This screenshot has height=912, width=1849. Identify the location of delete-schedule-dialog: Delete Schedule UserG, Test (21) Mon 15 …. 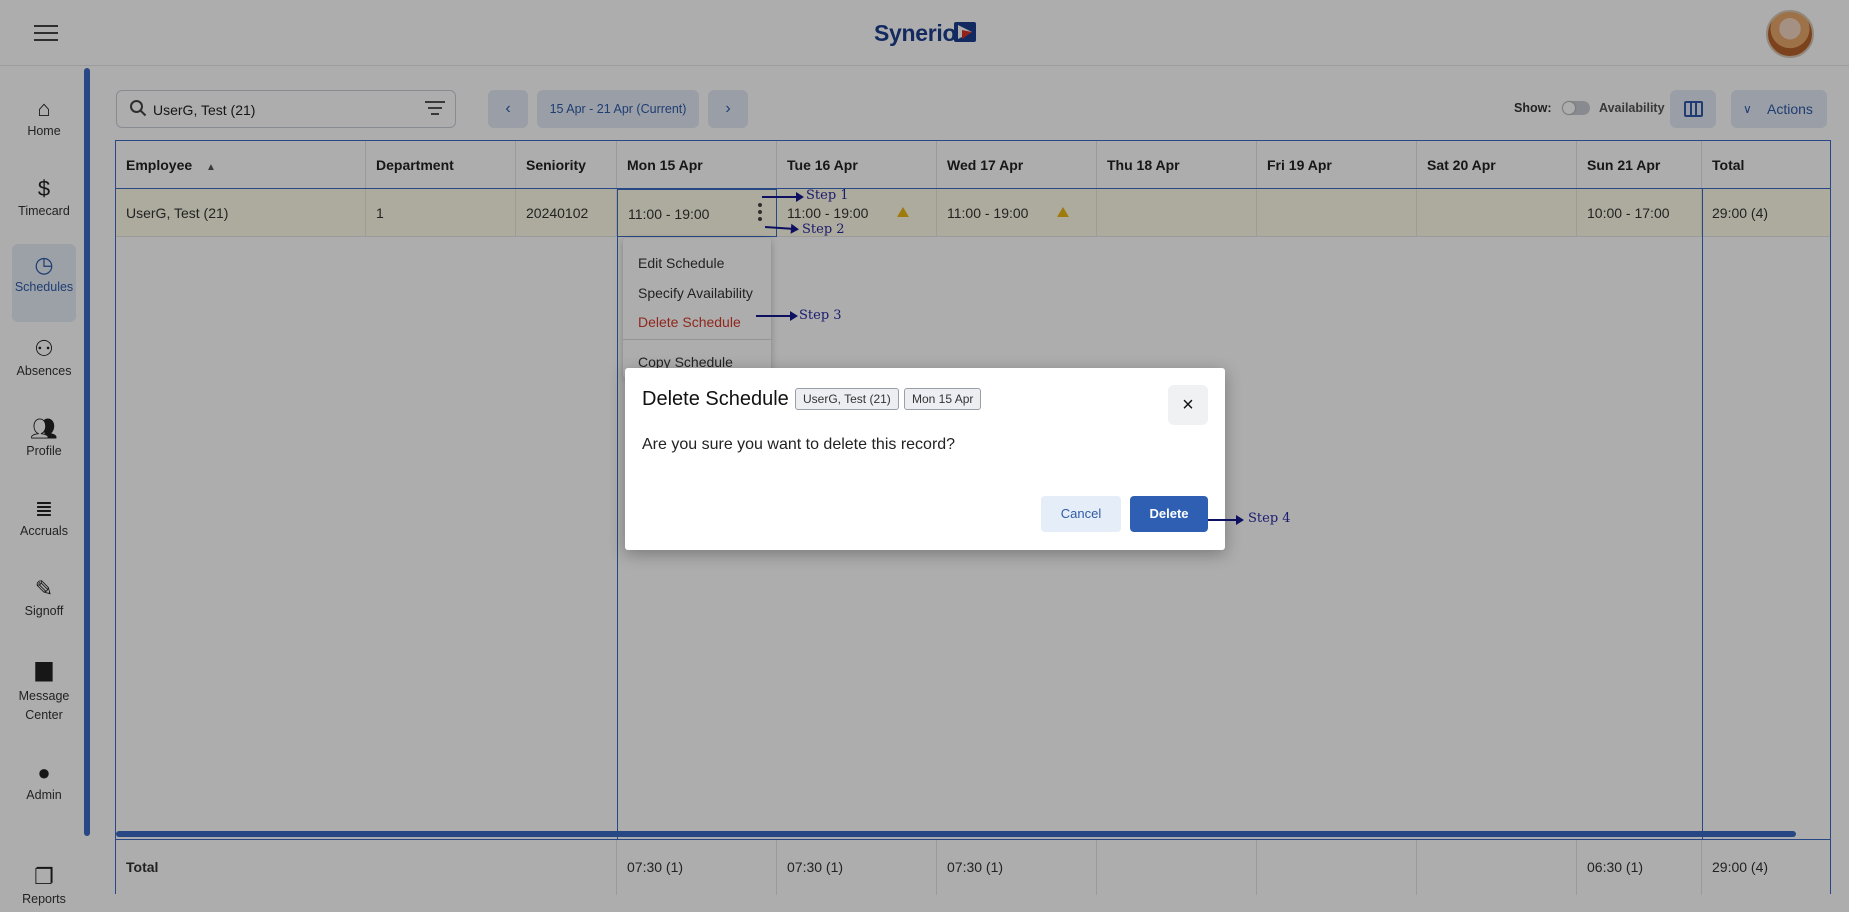
(925, 459).